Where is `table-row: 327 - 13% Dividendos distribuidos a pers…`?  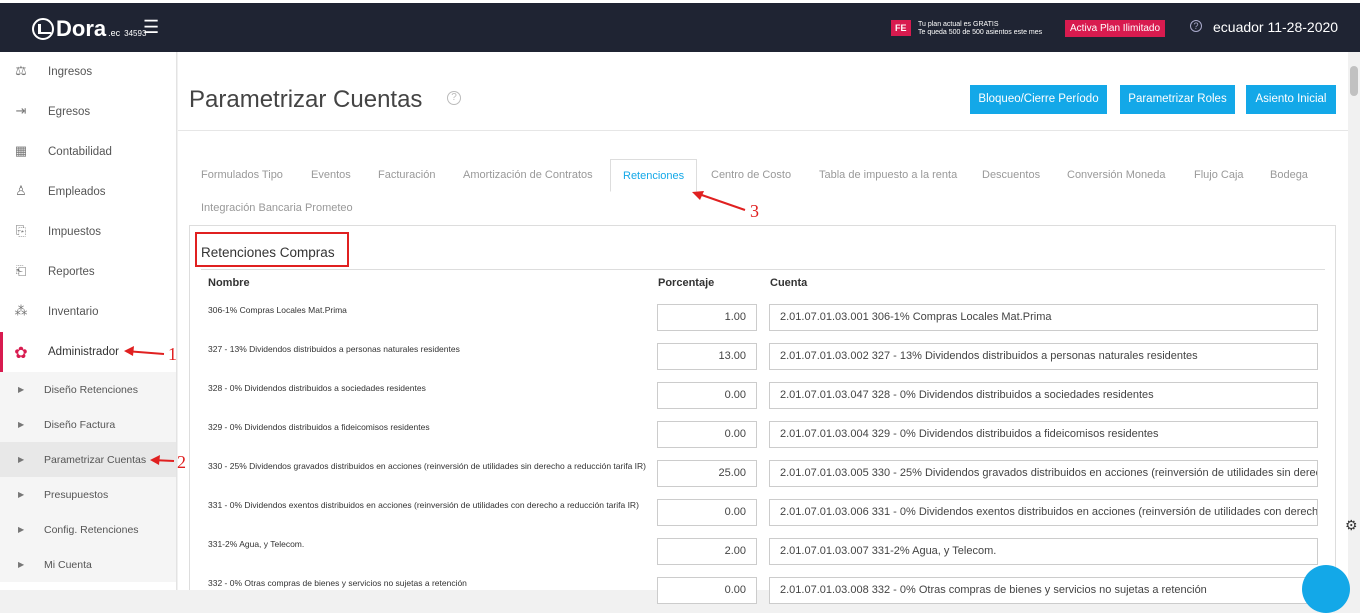
table-row: 327 - 13% Dividendos distribuidos a pers… is located at coordinates (763, 358).